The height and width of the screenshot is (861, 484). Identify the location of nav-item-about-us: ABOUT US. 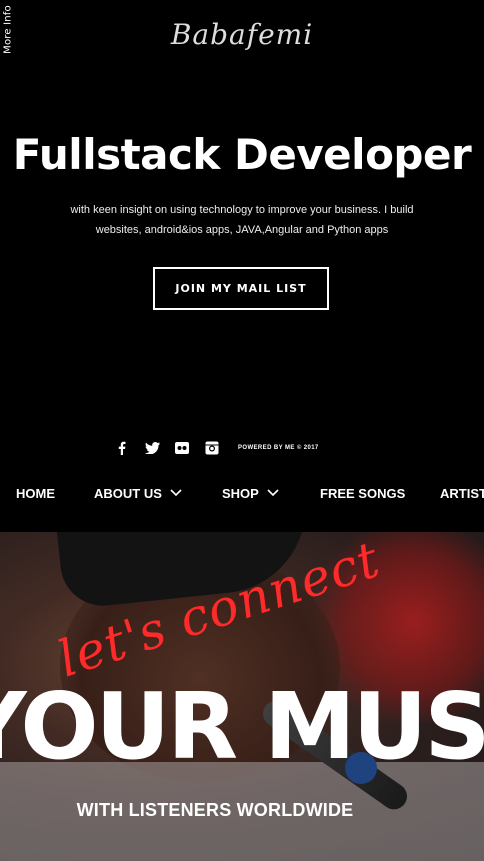
(138, 493).